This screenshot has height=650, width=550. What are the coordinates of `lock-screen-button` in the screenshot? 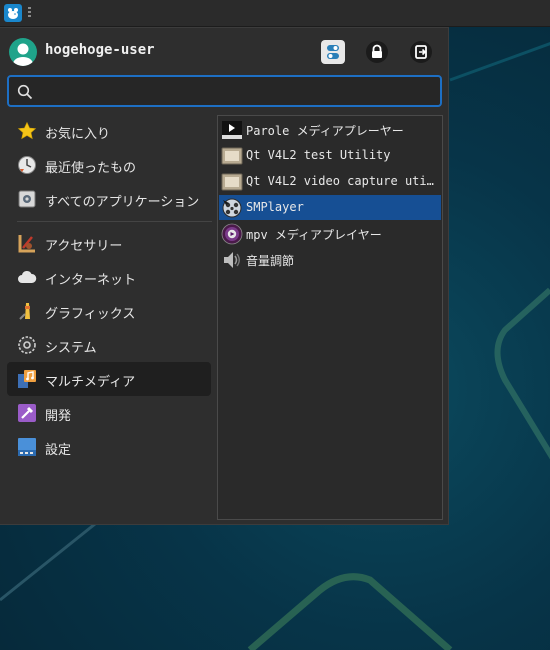 It's located at (377, 52).